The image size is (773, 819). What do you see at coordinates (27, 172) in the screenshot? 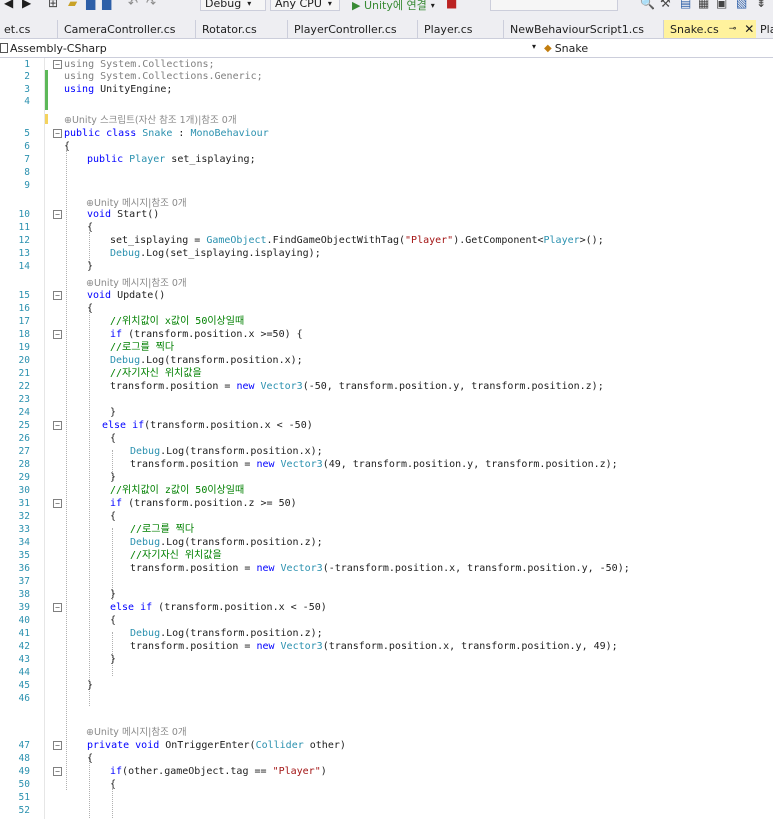
I see `code-line: 8` at bounding box center [27, 172].